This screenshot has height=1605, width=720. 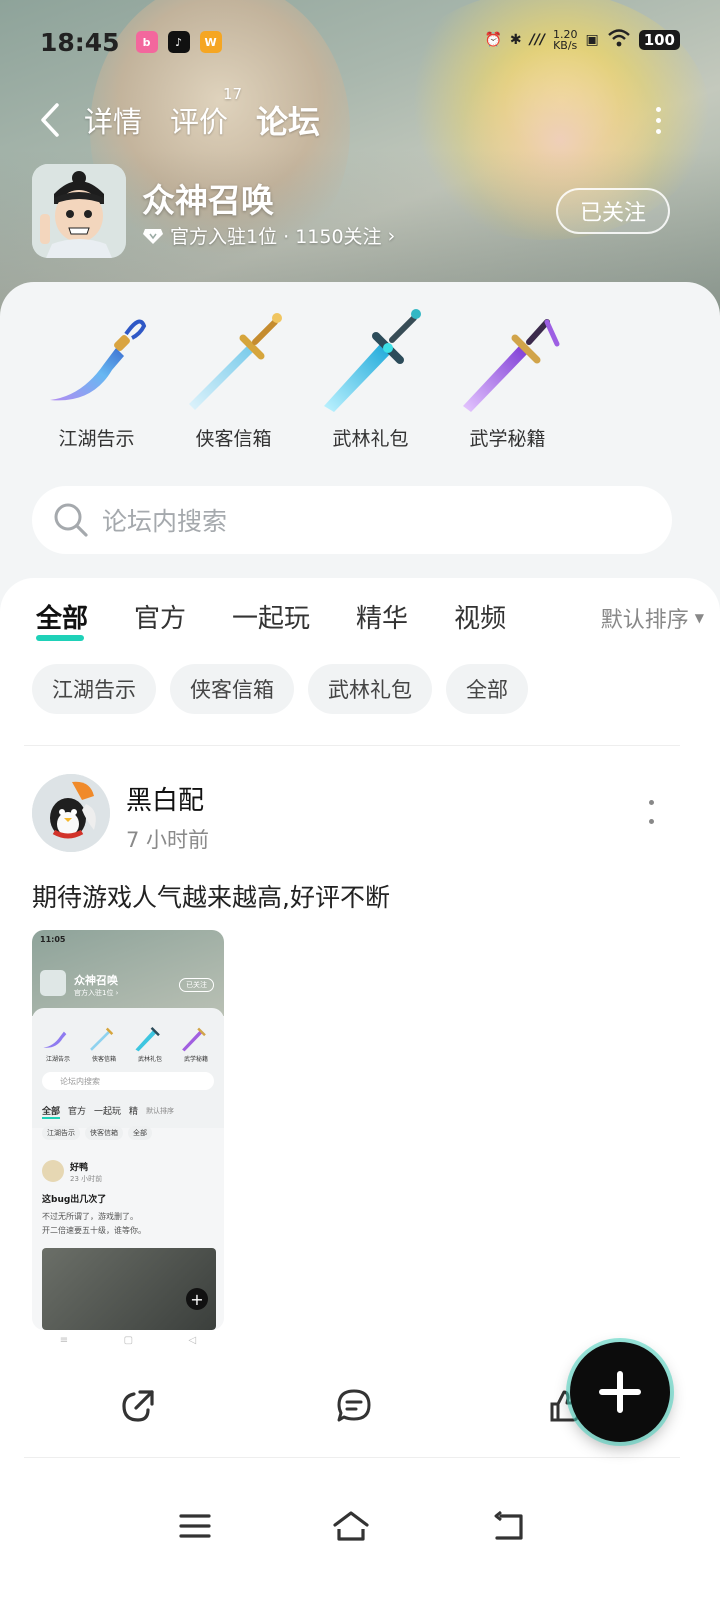 What do you see at coordinates (53, 983) in the screenshot?
I see `shot-avatar` at bounding box center [53, 983].